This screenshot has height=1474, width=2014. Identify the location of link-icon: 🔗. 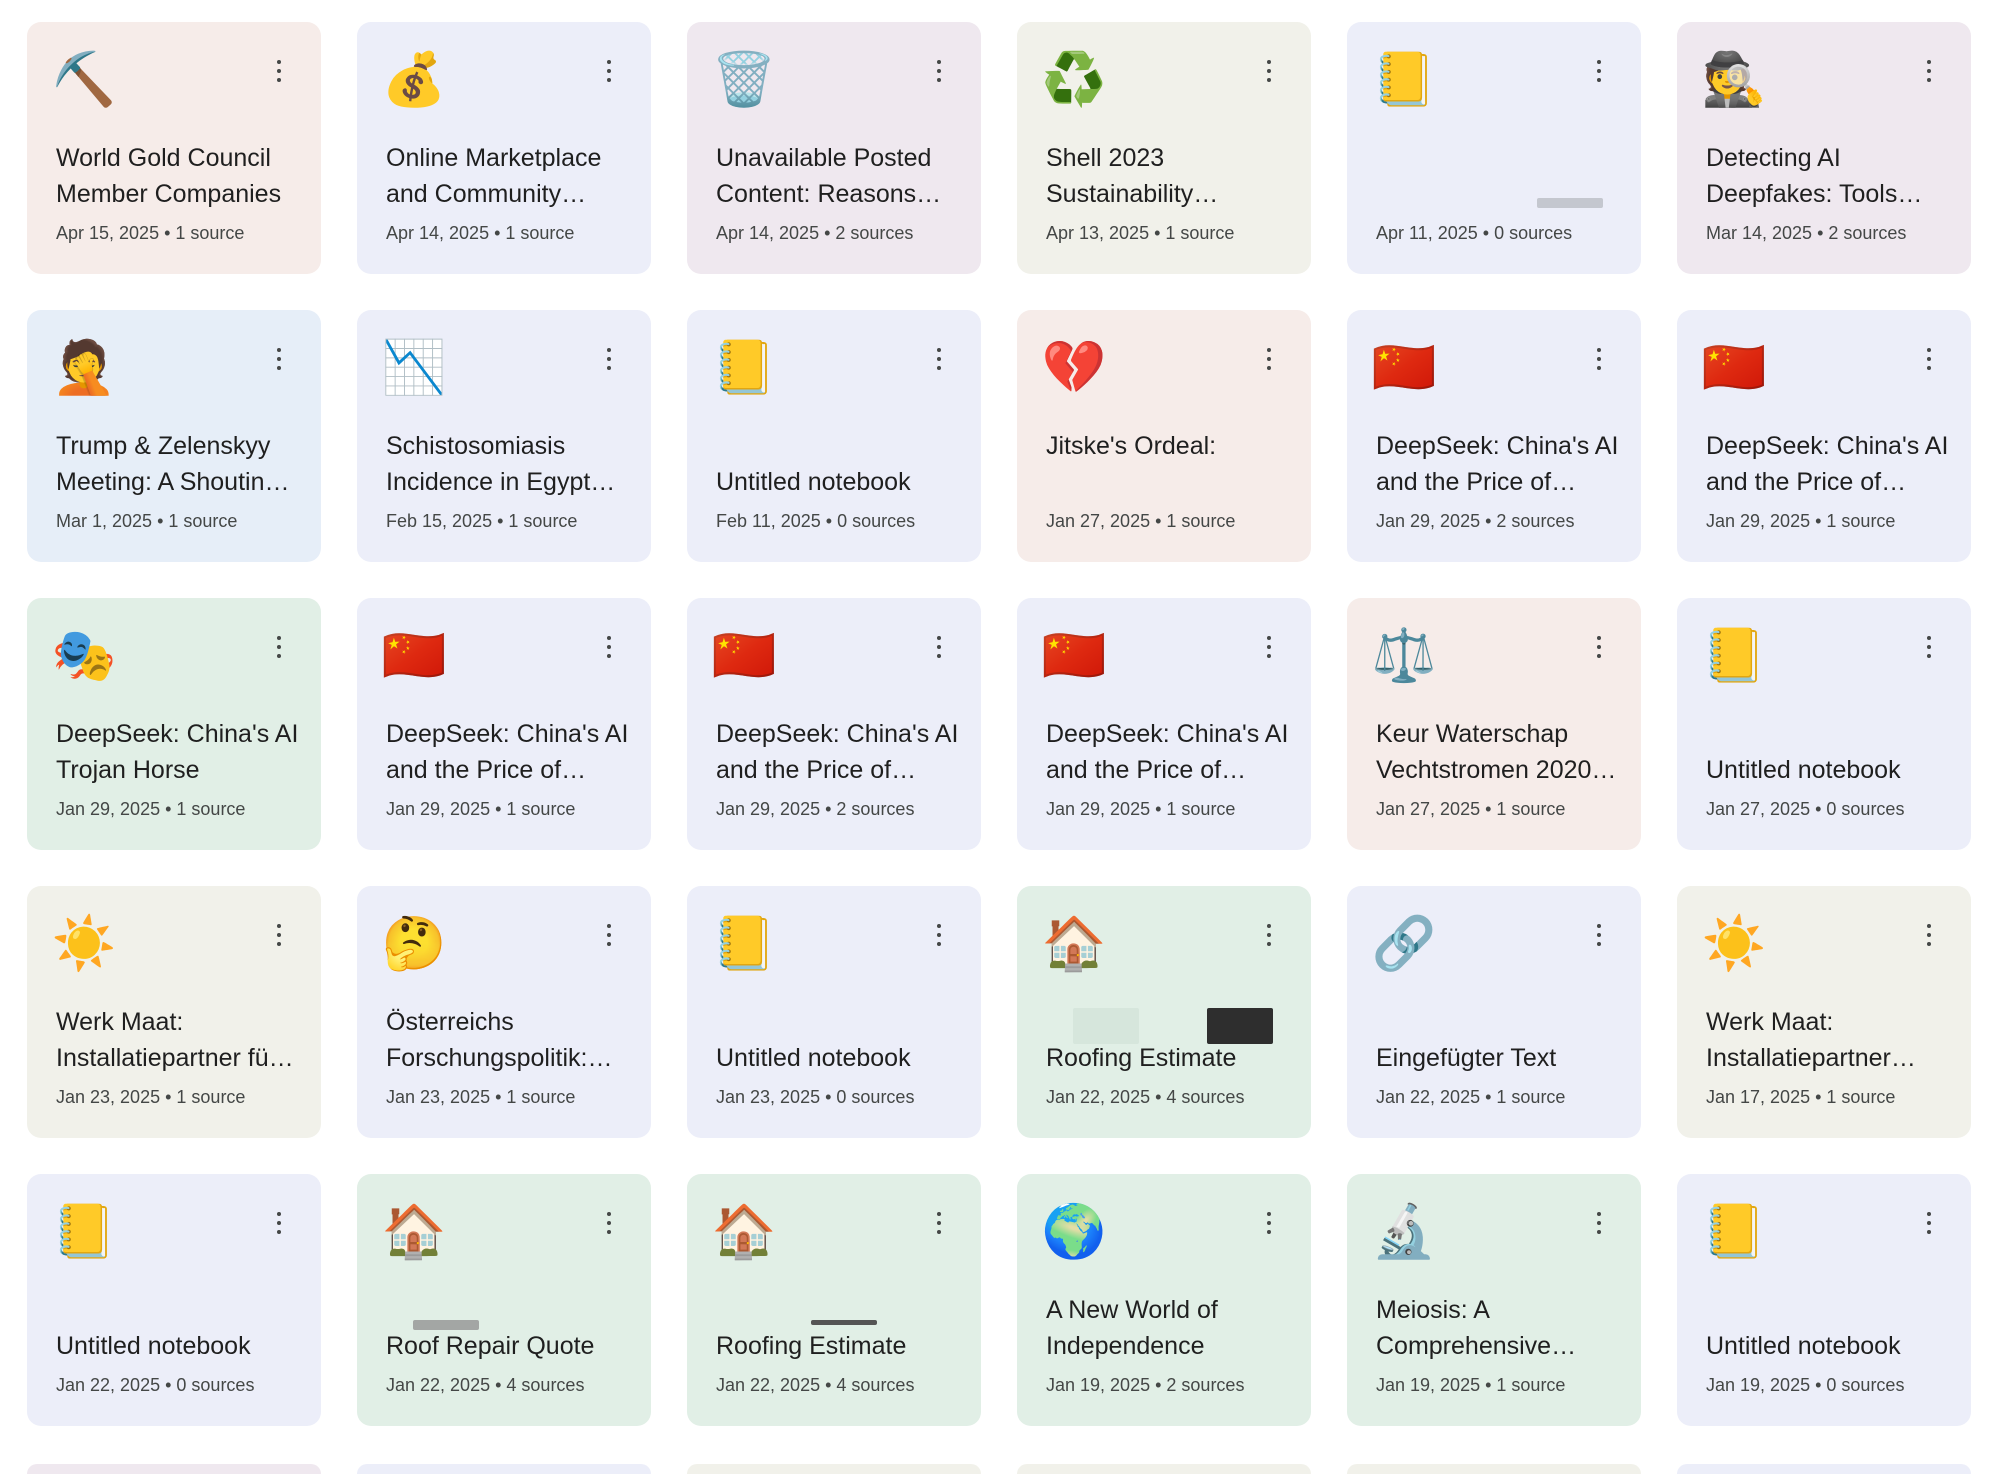
(1404, 944).